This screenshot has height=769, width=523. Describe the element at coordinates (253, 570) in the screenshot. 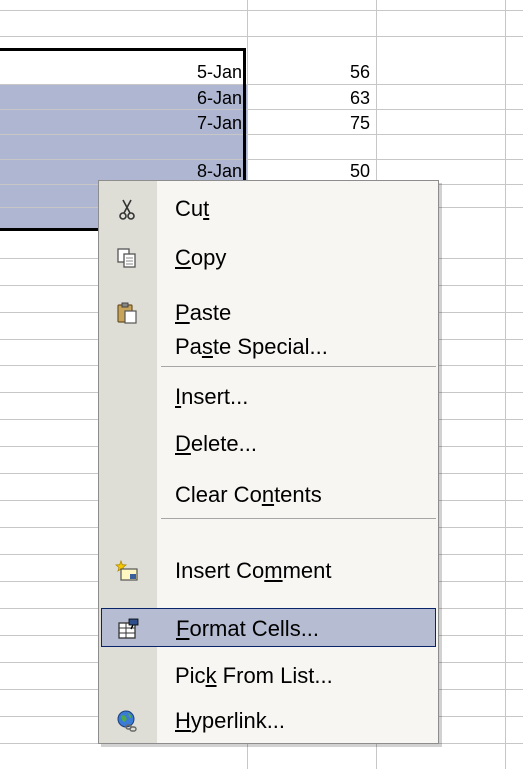

I see `menu-item-label: Insert Comment` at that location.